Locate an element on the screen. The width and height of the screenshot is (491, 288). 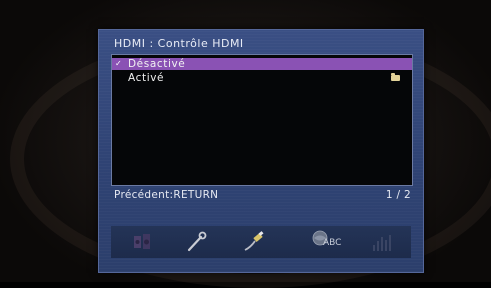
back-hint: Précédent:RETURN is located at coordinates (166, 195).